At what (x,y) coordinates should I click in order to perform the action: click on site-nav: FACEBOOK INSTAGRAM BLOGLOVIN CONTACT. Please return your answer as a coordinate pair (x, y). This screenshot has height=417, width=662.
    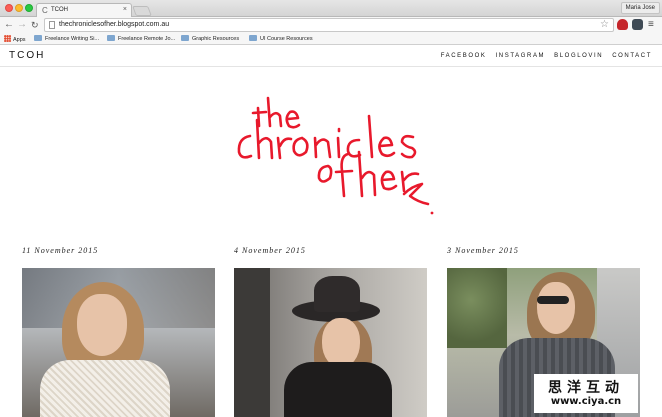
    Looking at the image, I should click on (546, 56).